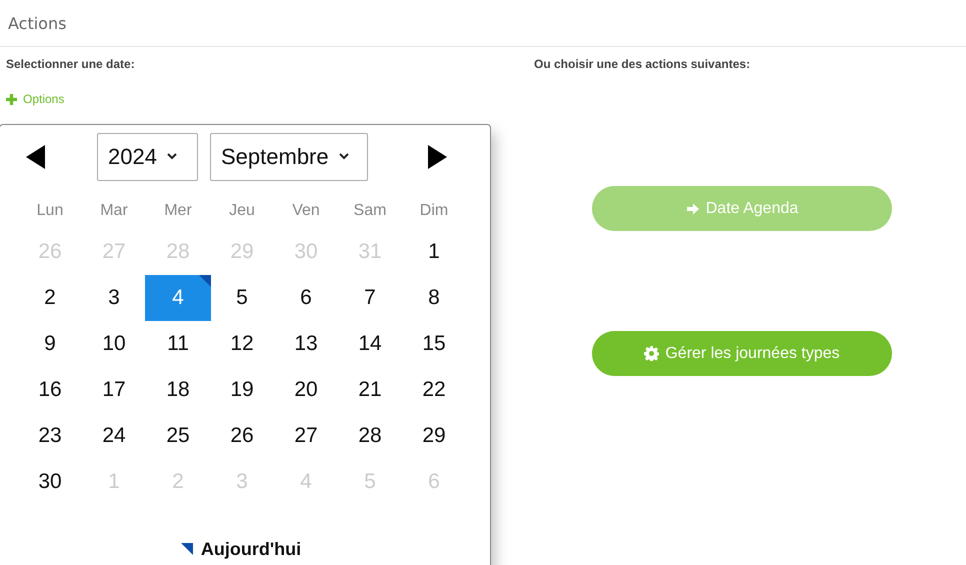 The width and height of the screenshot is (966, 565). What do you see at coordinates (289, 156) in the screenshot?
I see `month-select: Septembre` at bounding box center [289, 156].